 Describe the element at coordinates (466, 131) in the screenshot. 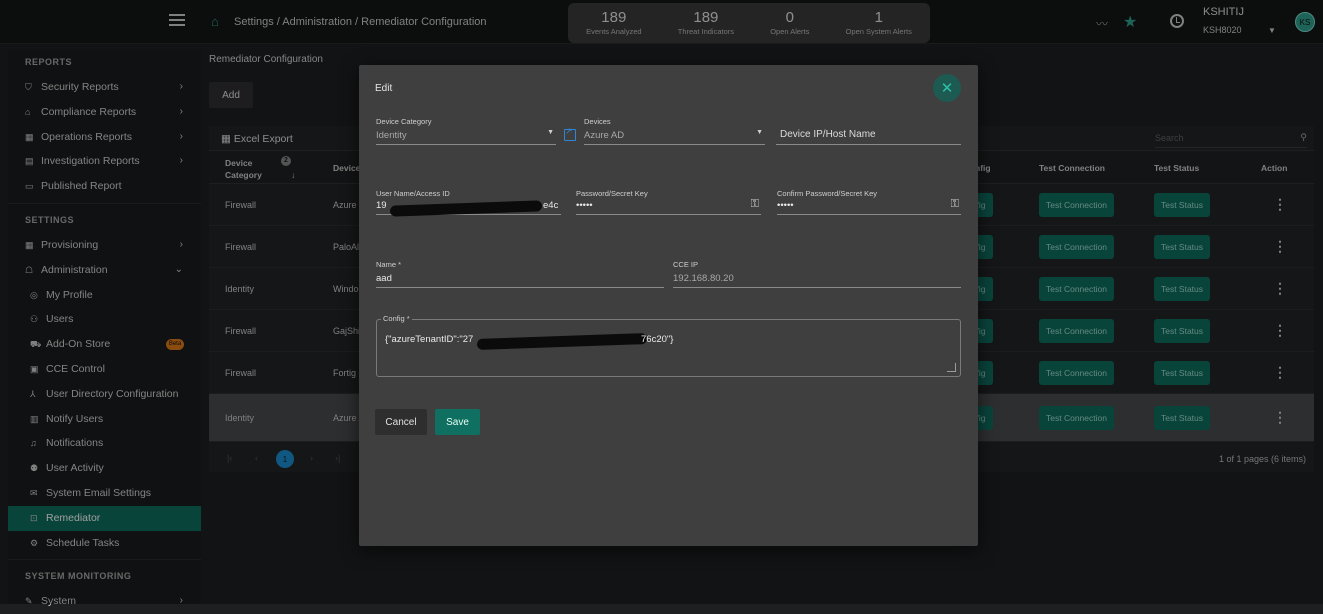

I see `device-category-select: Device Category Identity ▼` at that location.